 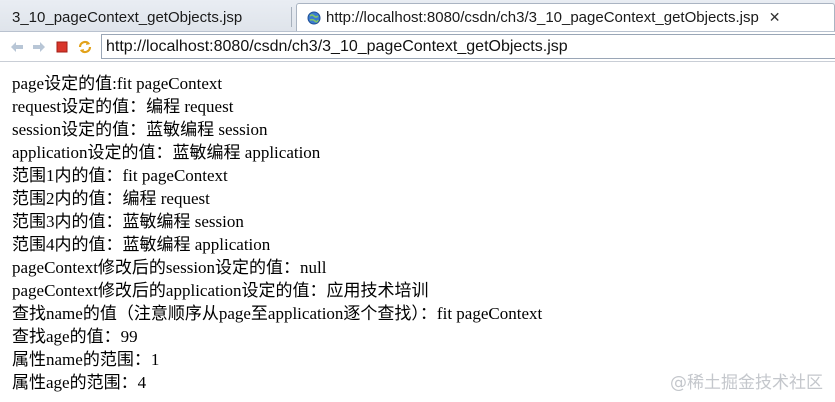 I want to click on output-line: session设定的值：蓝敏编程 session, so click(x=140, y=129).